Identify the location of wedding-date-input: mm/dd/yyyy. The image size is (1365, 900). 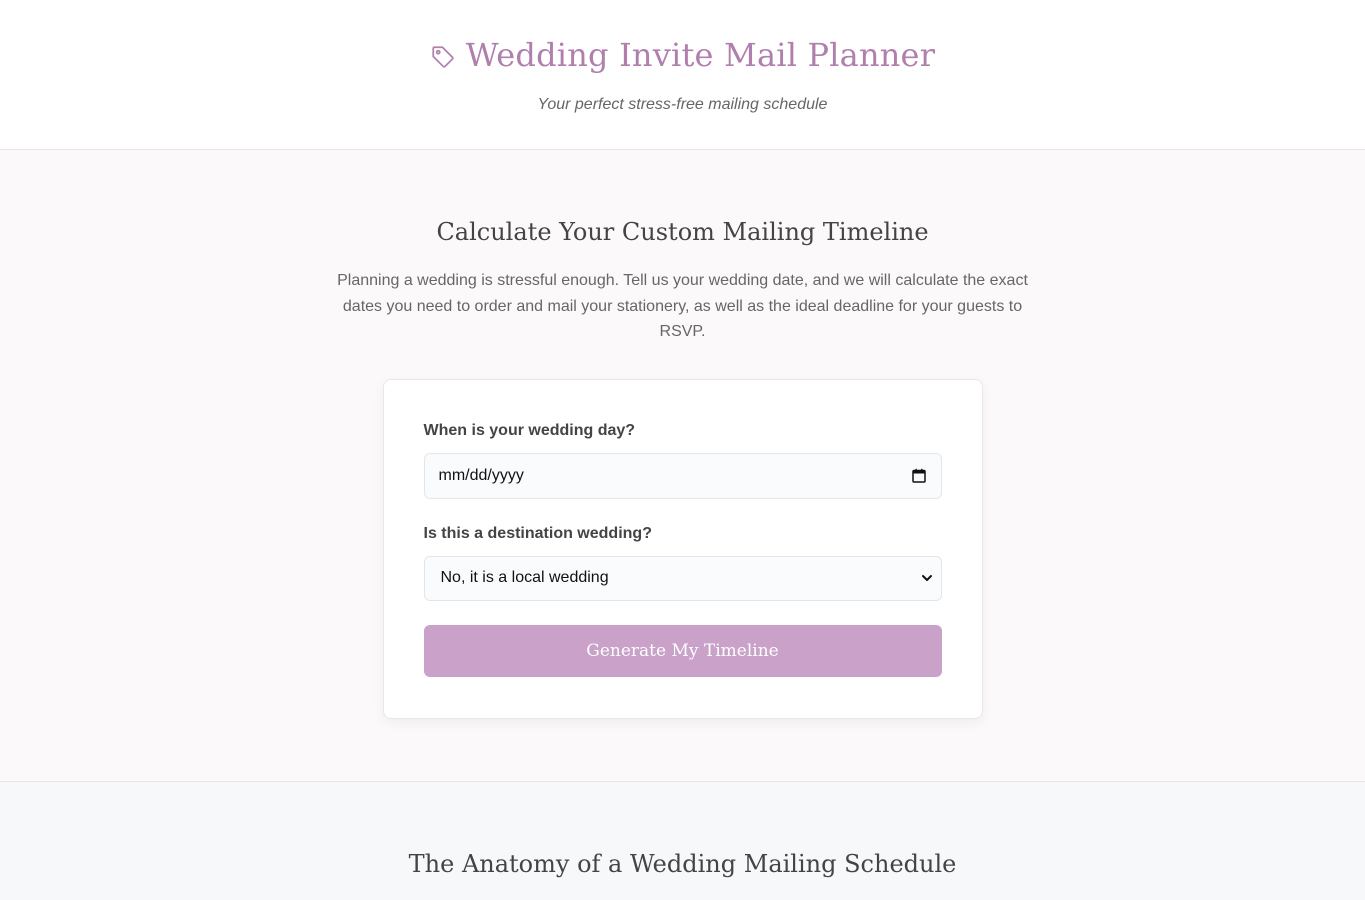
(682, 475).